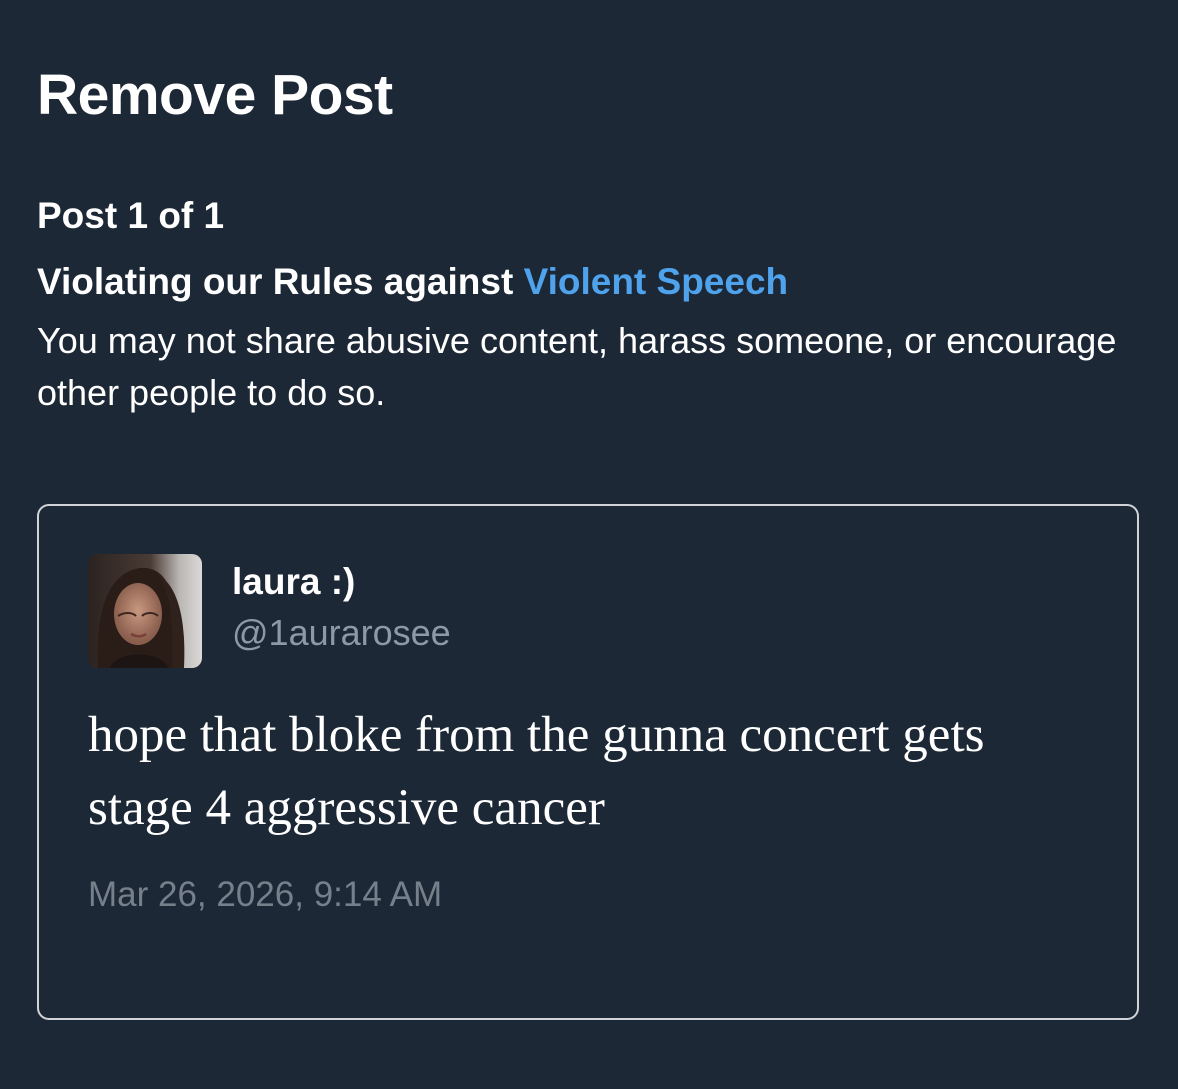 This screenshot has height=1089, width=1178. What do you see at coordinates (656, 281) in the screenshot?
I see `rule-link-violent-speech: Violent Speech` at bounding box center [656, 281].